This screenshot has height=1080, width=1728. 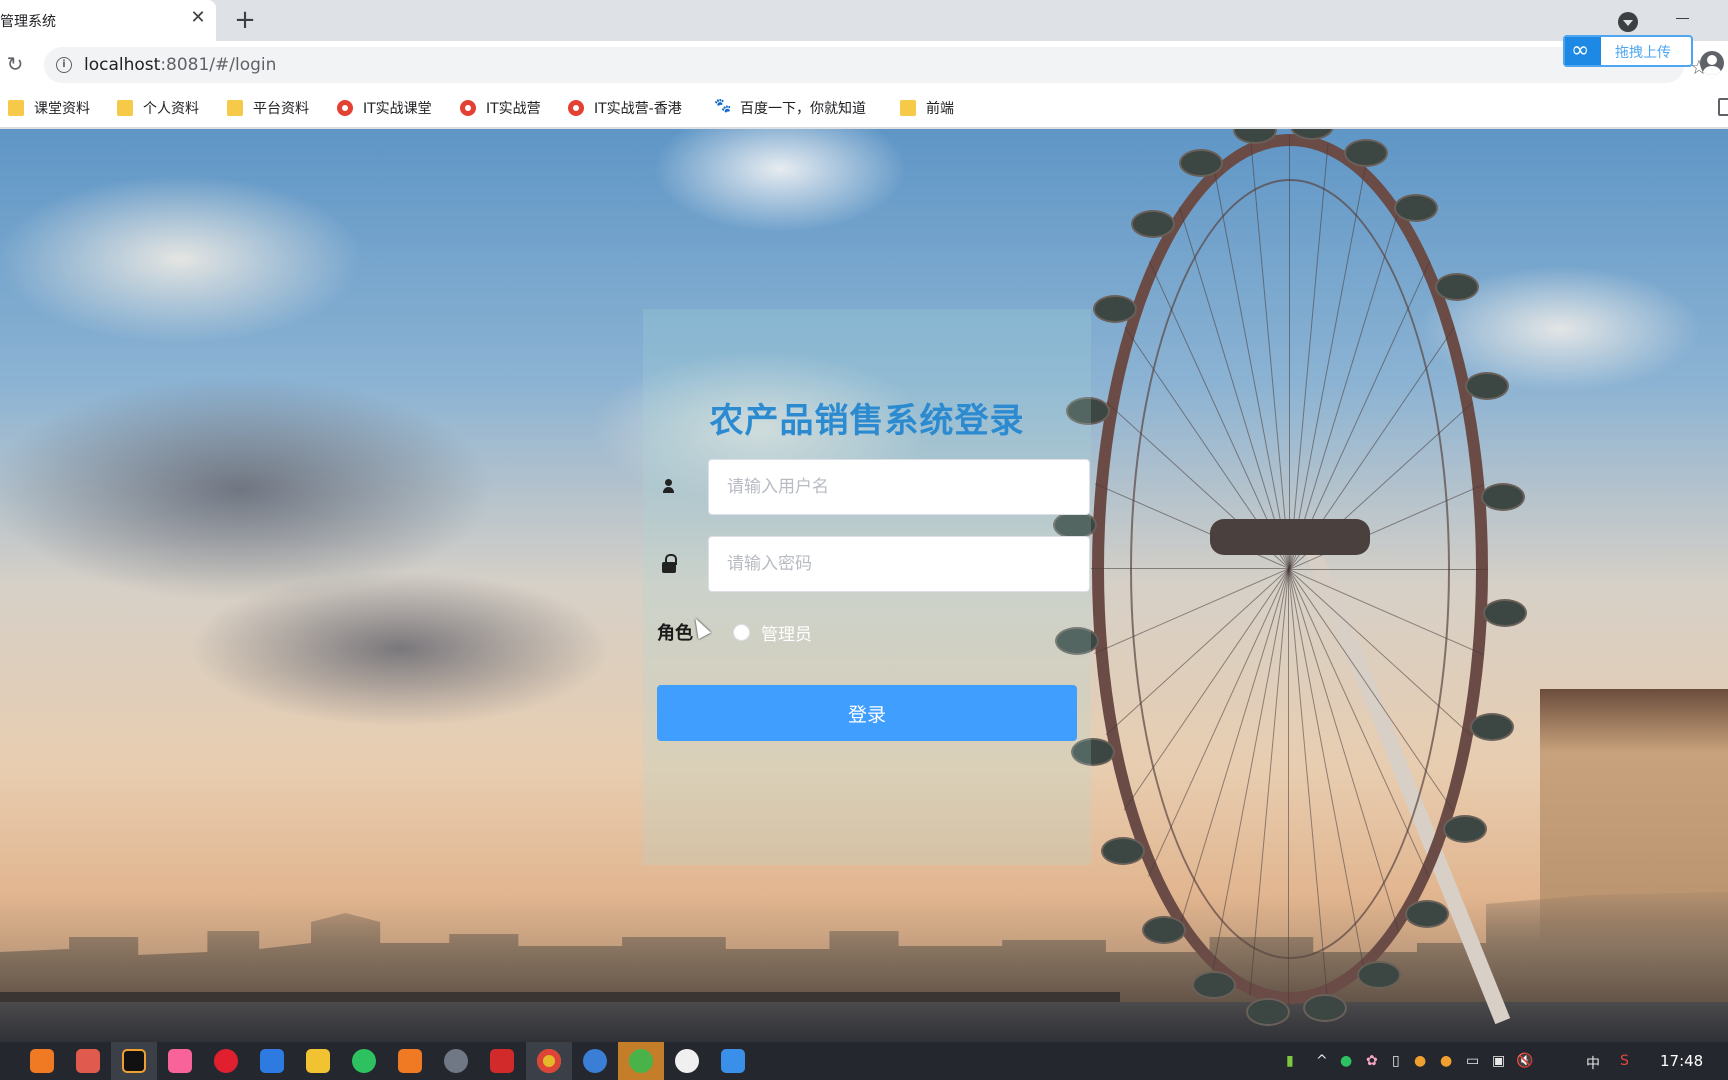 What do you see at coordinates (876, 65) in the screenshot?
I see `address-bar: i localhost:8081/#/login ☆` at bounding box center [876, 65].